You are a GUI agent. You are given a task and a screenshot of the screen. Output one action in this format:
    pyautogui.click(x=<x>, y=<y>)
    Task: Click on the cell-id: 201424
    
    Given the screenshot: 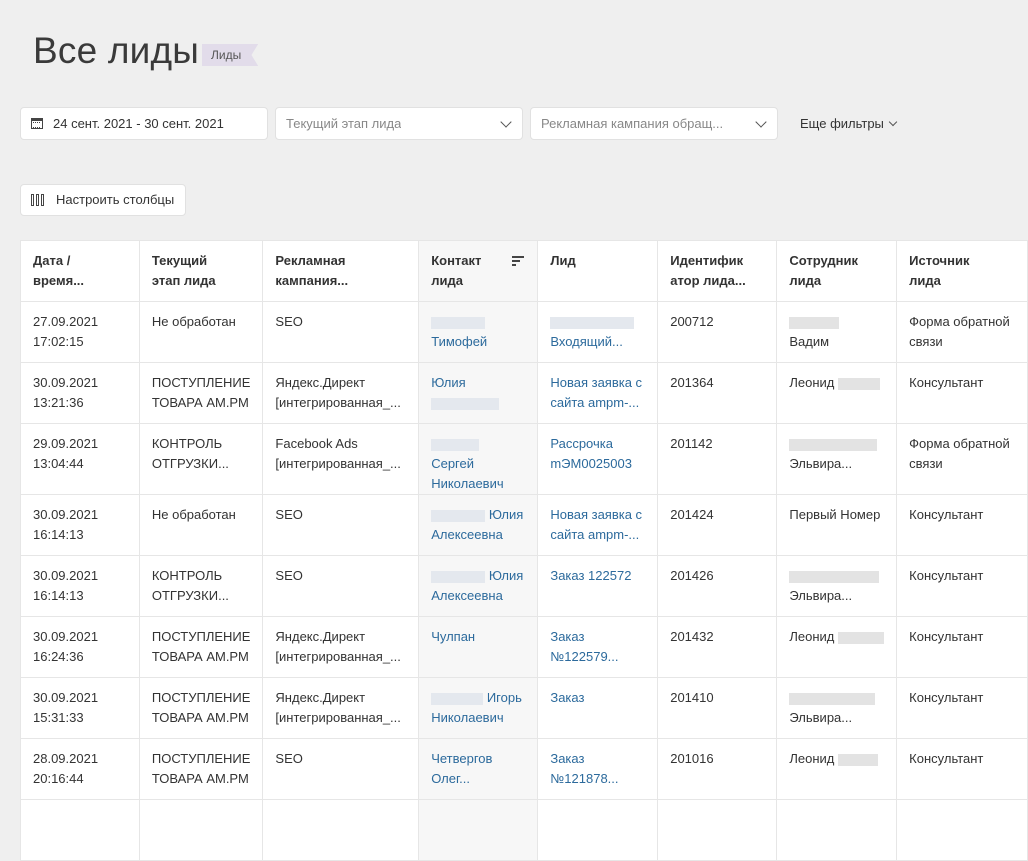 What is the action you would take?
    pyautogui.click(x=717, y=525)
    